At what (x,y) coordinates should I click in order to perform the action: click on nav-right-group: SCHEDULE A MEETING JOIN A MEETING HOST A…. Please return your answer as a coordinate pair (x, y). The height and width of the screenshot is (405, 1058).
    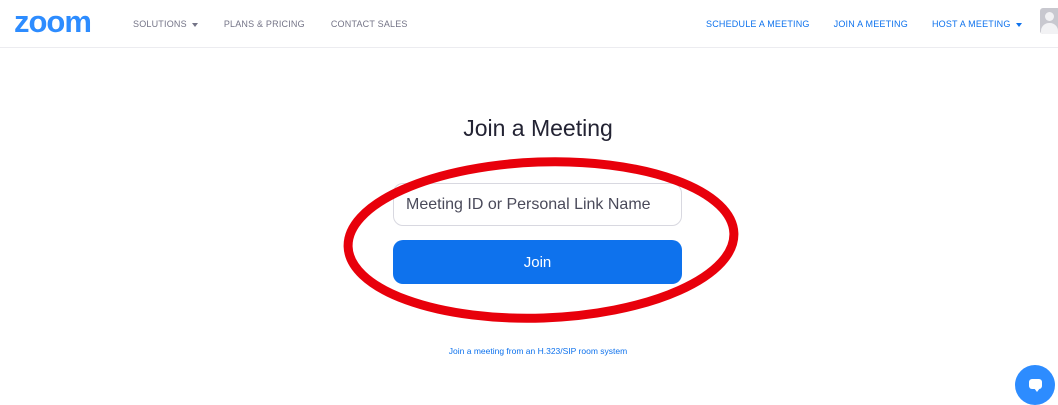
    Looking at the image, I should click on (876, 24).